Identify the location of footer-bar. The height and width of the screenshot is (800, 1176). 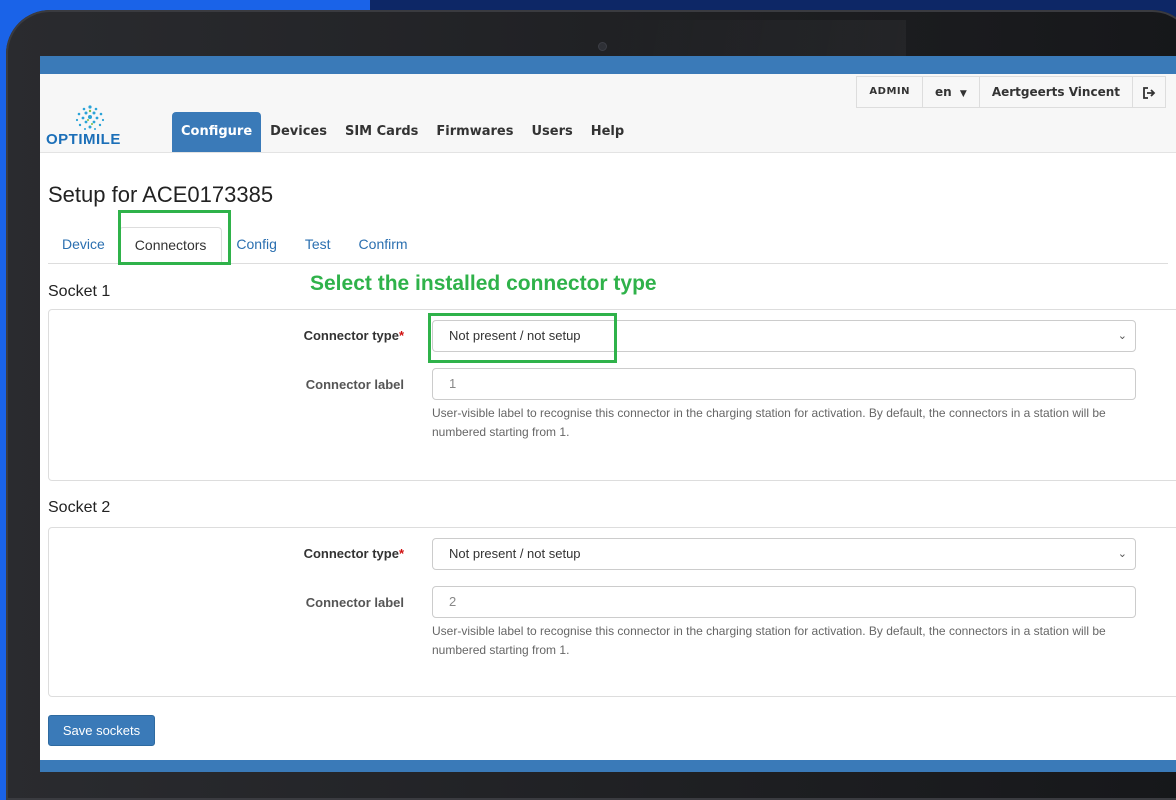
(608, 766).